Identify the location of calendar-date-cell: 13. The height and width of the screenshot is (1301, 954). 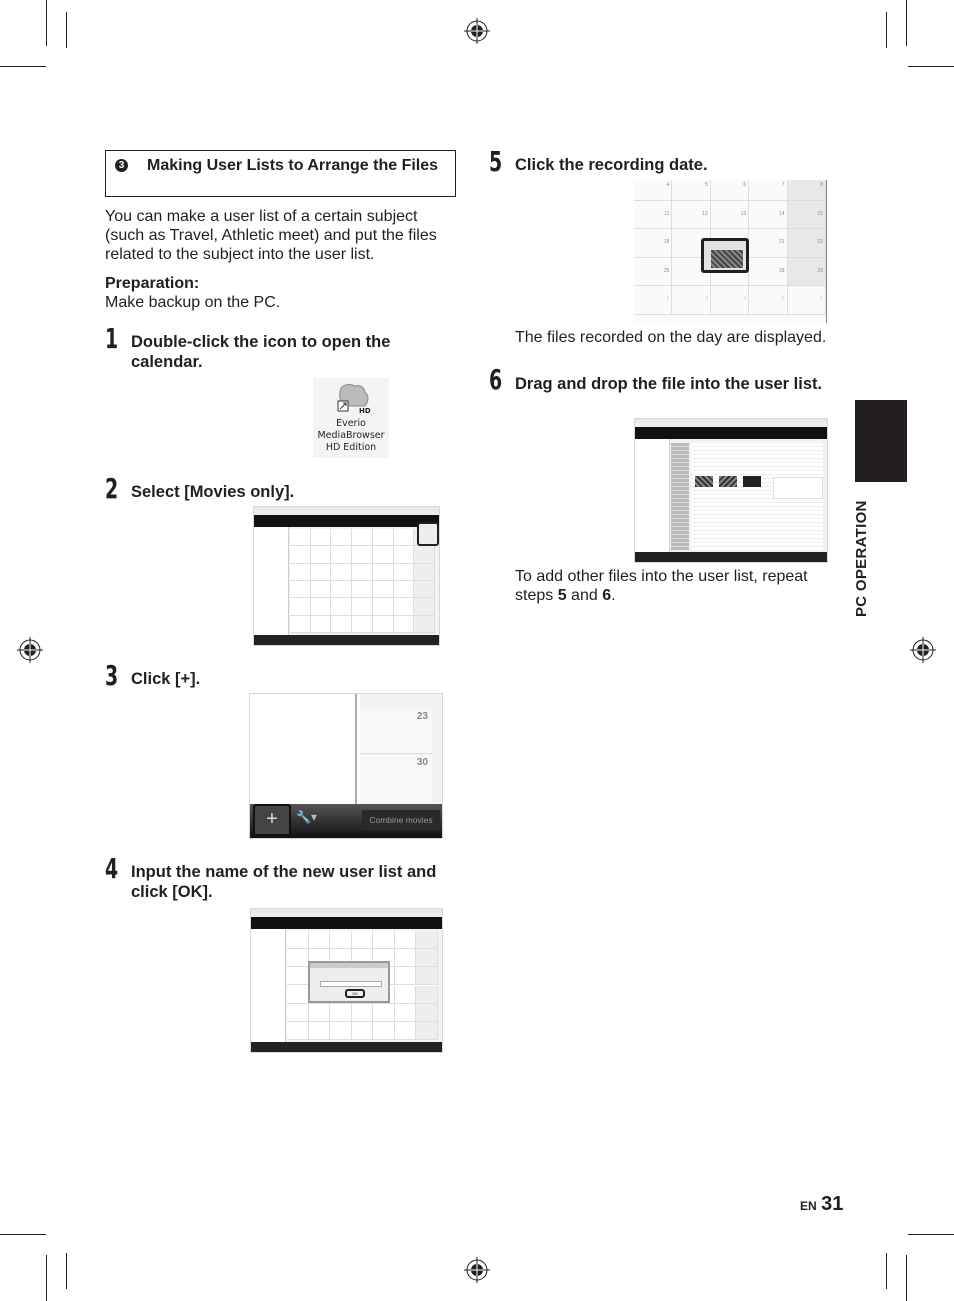
(730, 215).